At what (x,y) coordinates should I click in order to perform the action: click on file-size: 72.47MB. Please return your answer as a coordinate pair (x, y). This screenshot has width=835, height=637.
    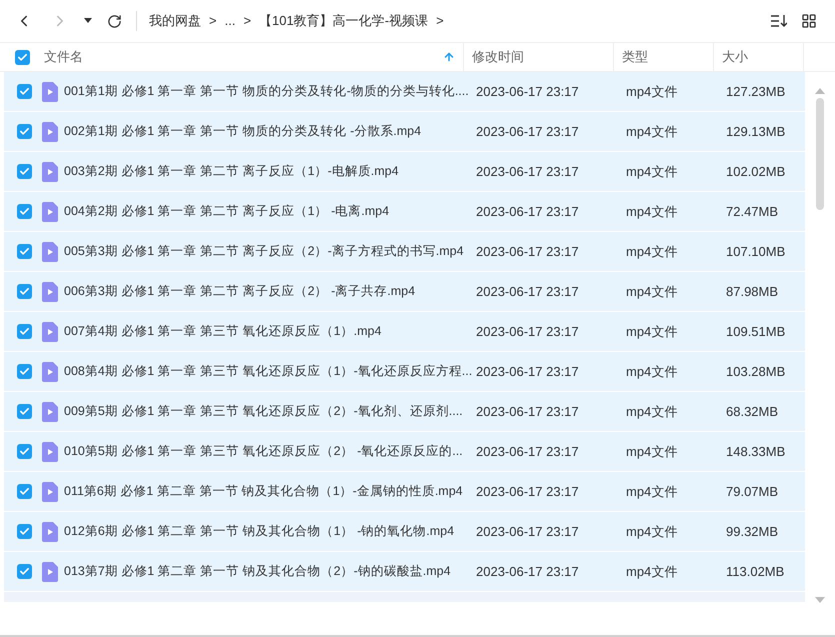
    Looking at the image, I should click on (752, 211).